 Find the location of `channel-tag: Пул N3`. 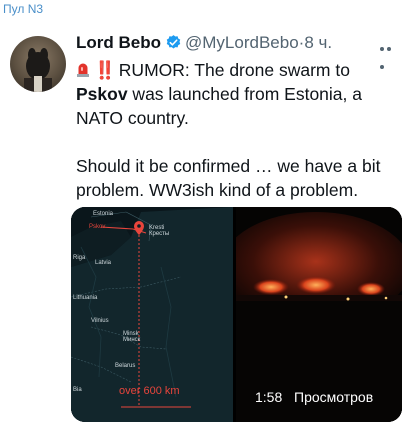

channel-tag: Пул N3 is located at coordinates (23, 9).